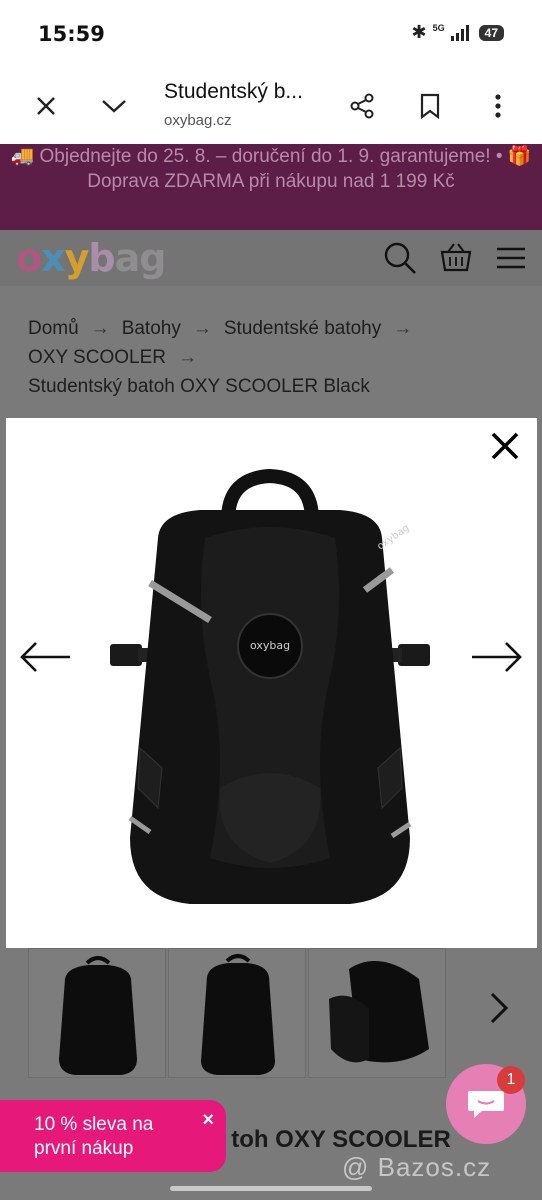 This screenshot has height=1200, width=542. Describe the element at coordinates (486, 1104) in the screenshot. I see `chat-bubble-icon` at that location.